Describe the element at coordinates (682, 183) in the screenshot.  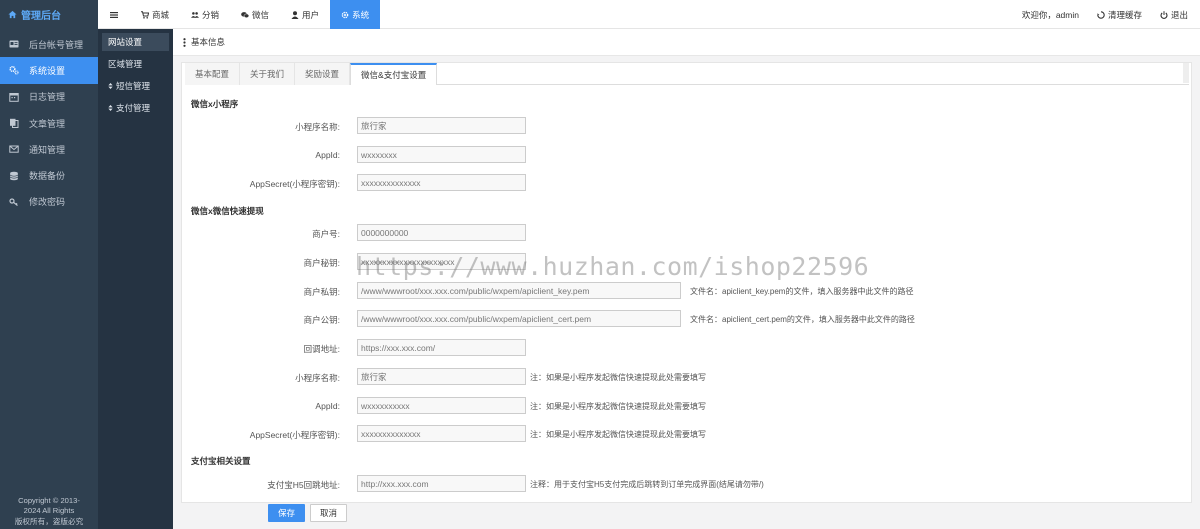
I see `form-row-mp-secret: AppSecret(小程序密钥):` at that location.